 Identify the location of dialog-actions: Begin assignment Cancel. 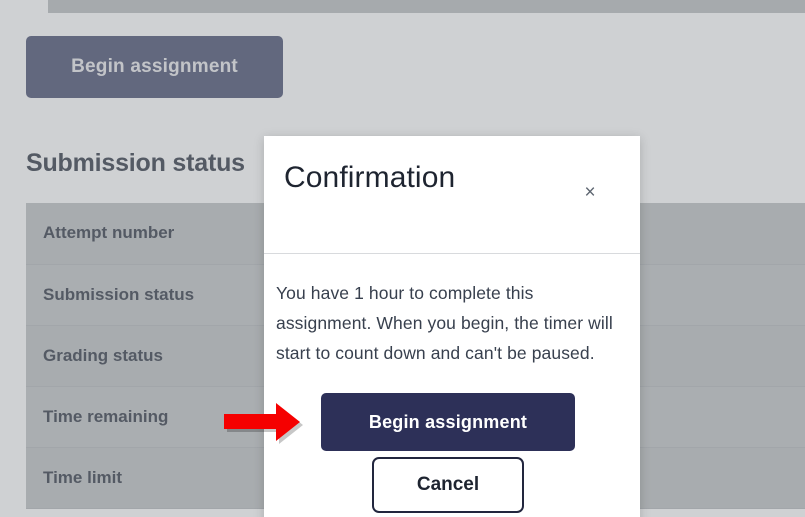
(448, 453).